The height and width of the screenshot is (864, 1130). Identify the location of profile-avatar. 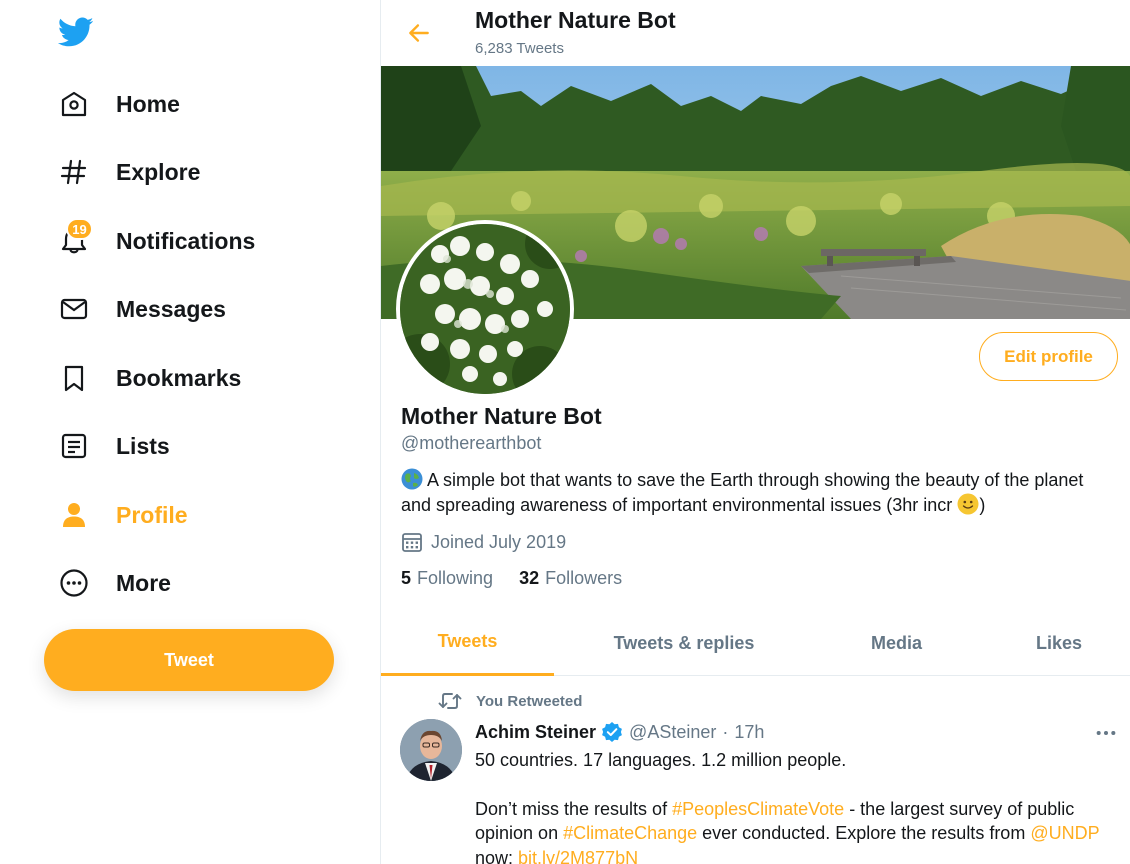
(485, 309).